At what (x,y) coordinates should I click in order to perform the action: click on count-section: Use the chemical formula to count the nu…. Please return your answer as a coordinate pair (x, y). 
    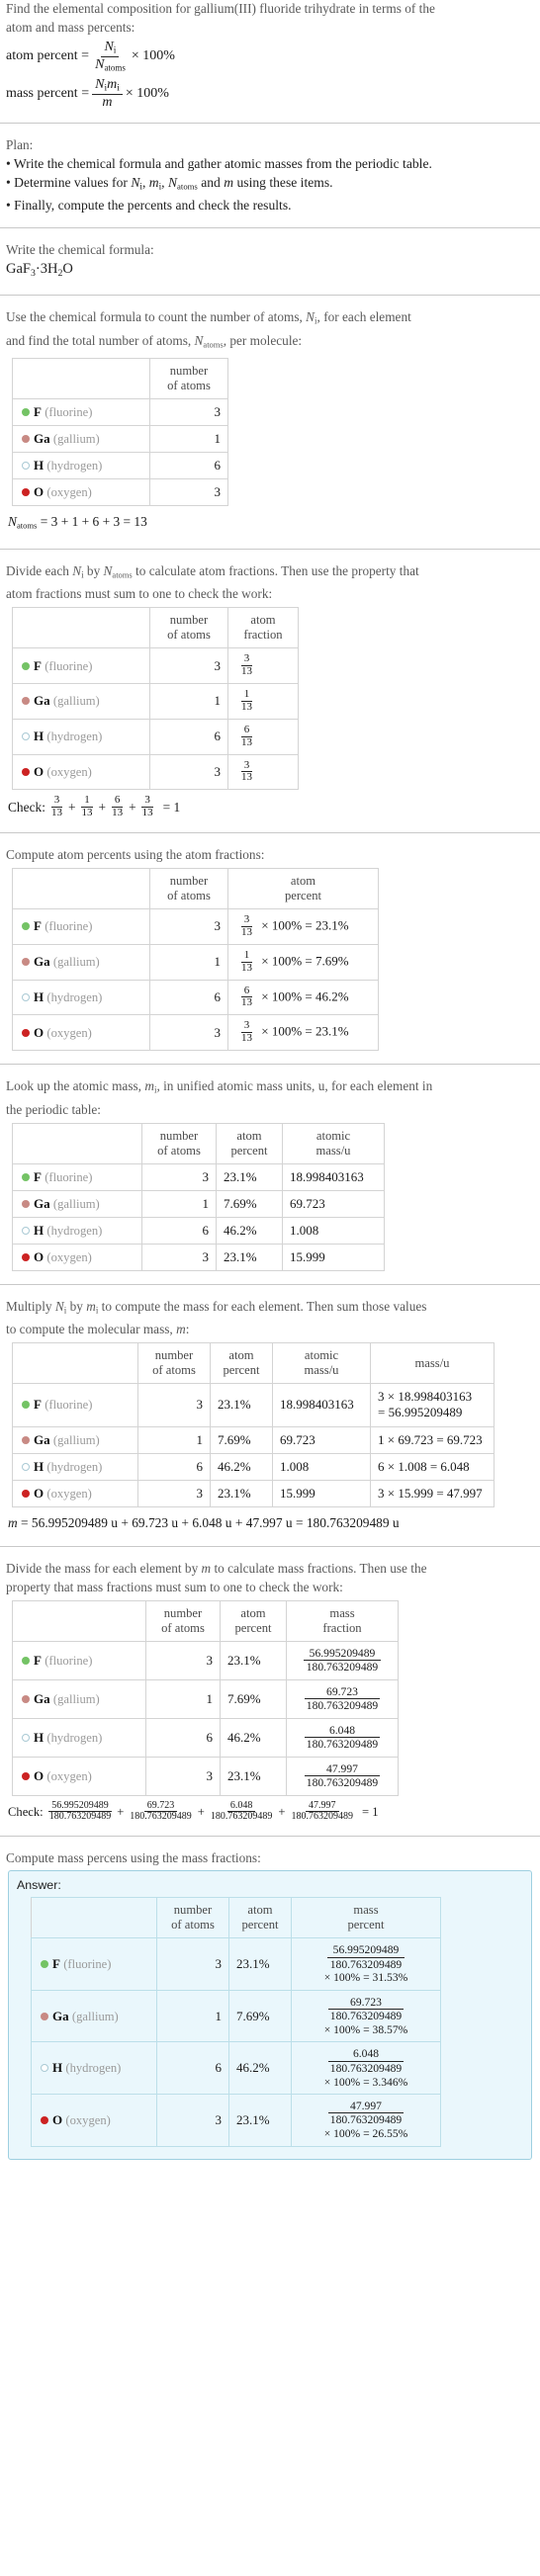
    Looking at the image, I should click on (270, 421).